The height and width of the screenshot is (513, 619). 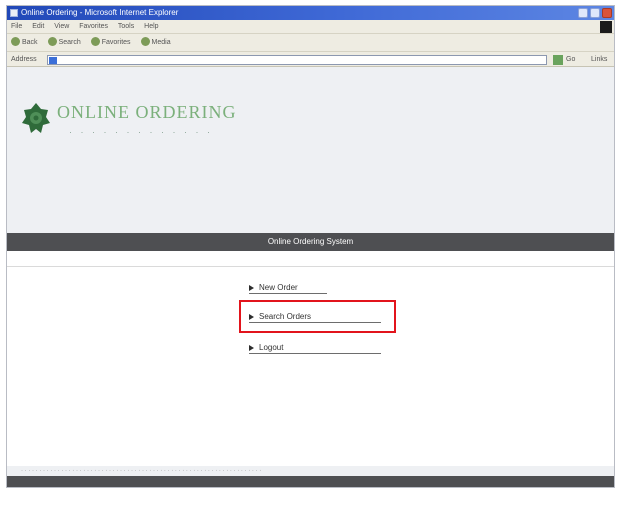 What do you see at coordinates (310, 42) in the screenshot?
I see `browser-toolbar: Back Search Favorites Media` at bounding box center [310, 42].